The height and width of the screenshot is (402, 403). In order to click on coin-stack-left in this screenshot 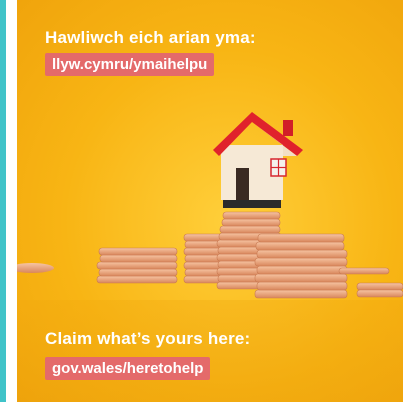, I will do `click(137, 265)`.